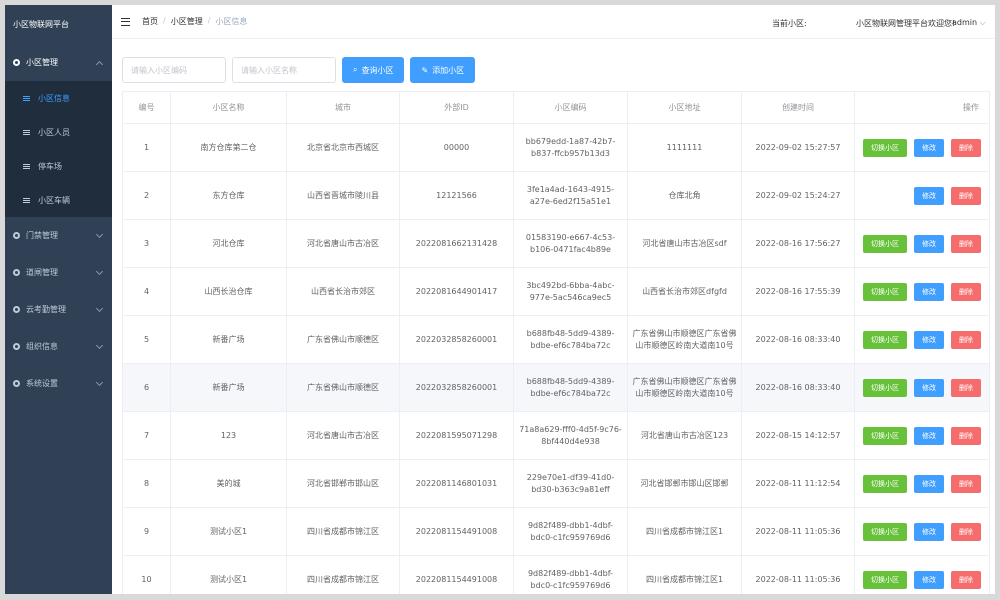  Describe the element at coordinates (146, 483) in the screenshot. I see `cell-no: 8` at that location.